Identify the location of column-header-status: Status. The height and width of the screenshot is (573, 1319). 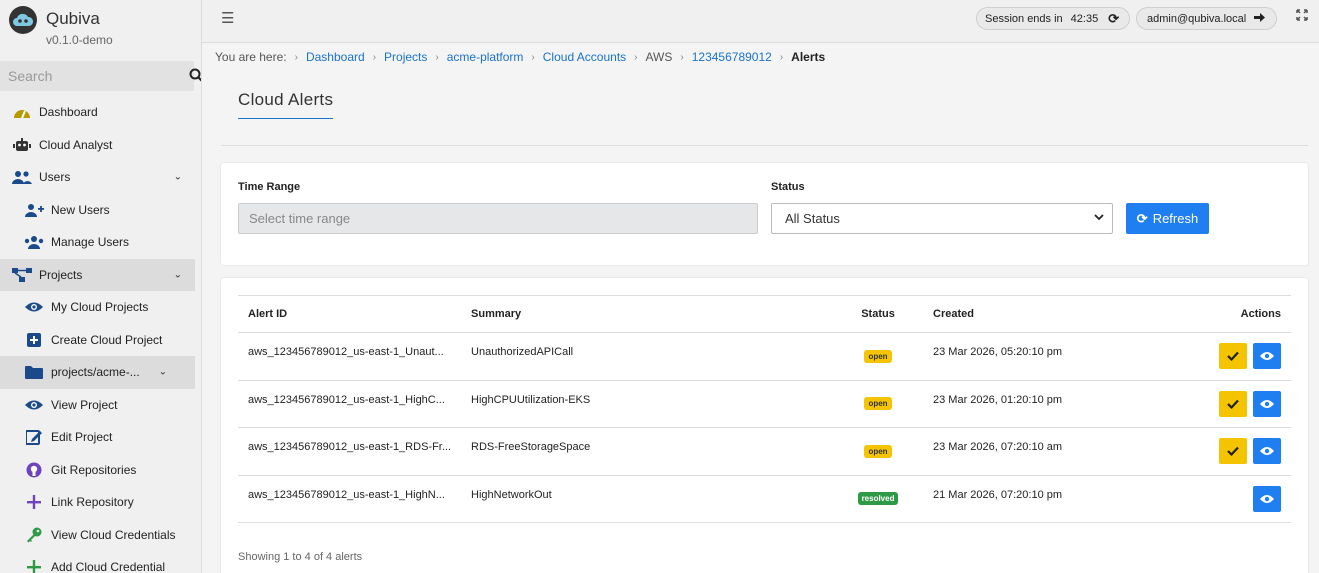
(878, 314).